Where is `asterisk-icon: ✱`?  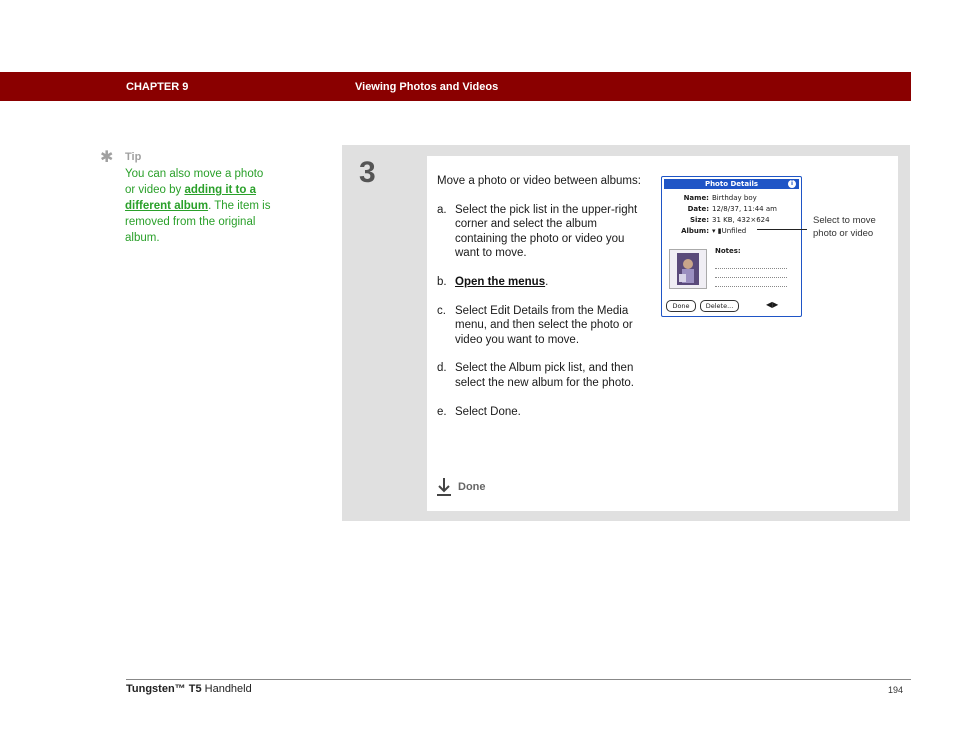 asterisk-icon: ✱ is located at coordinates (107, 157).